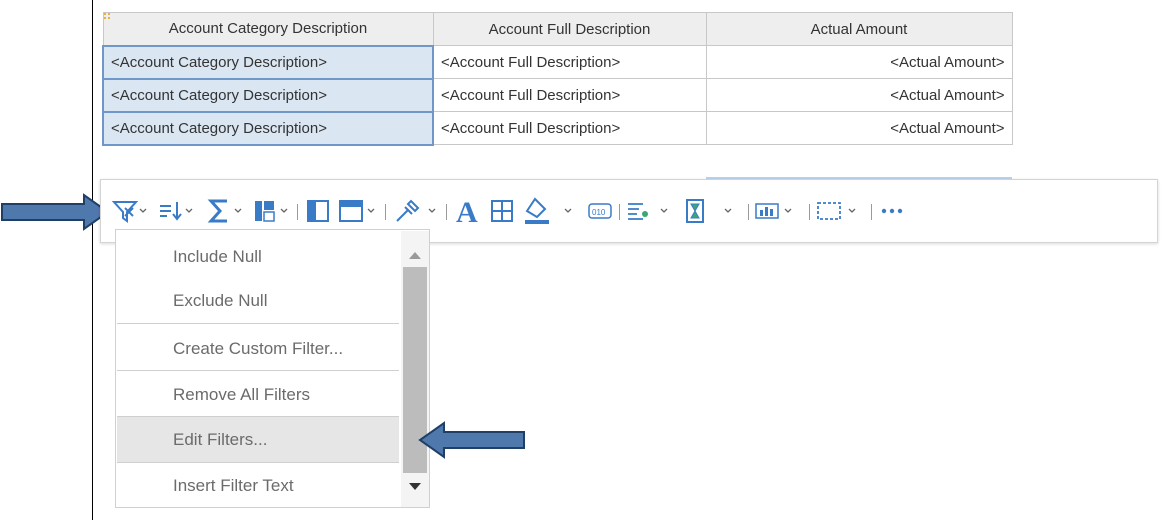  I want to click on more-icon, so click(896, 211).